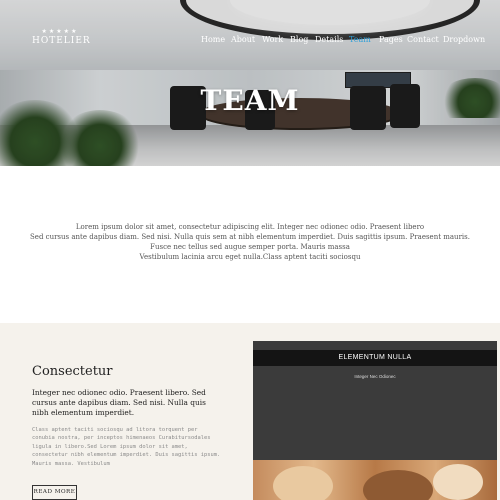 The height and width of the screenshot is (500, 500). I want to click on brand-logo: ★★★★★ HOTELIER, so click(61, 37).